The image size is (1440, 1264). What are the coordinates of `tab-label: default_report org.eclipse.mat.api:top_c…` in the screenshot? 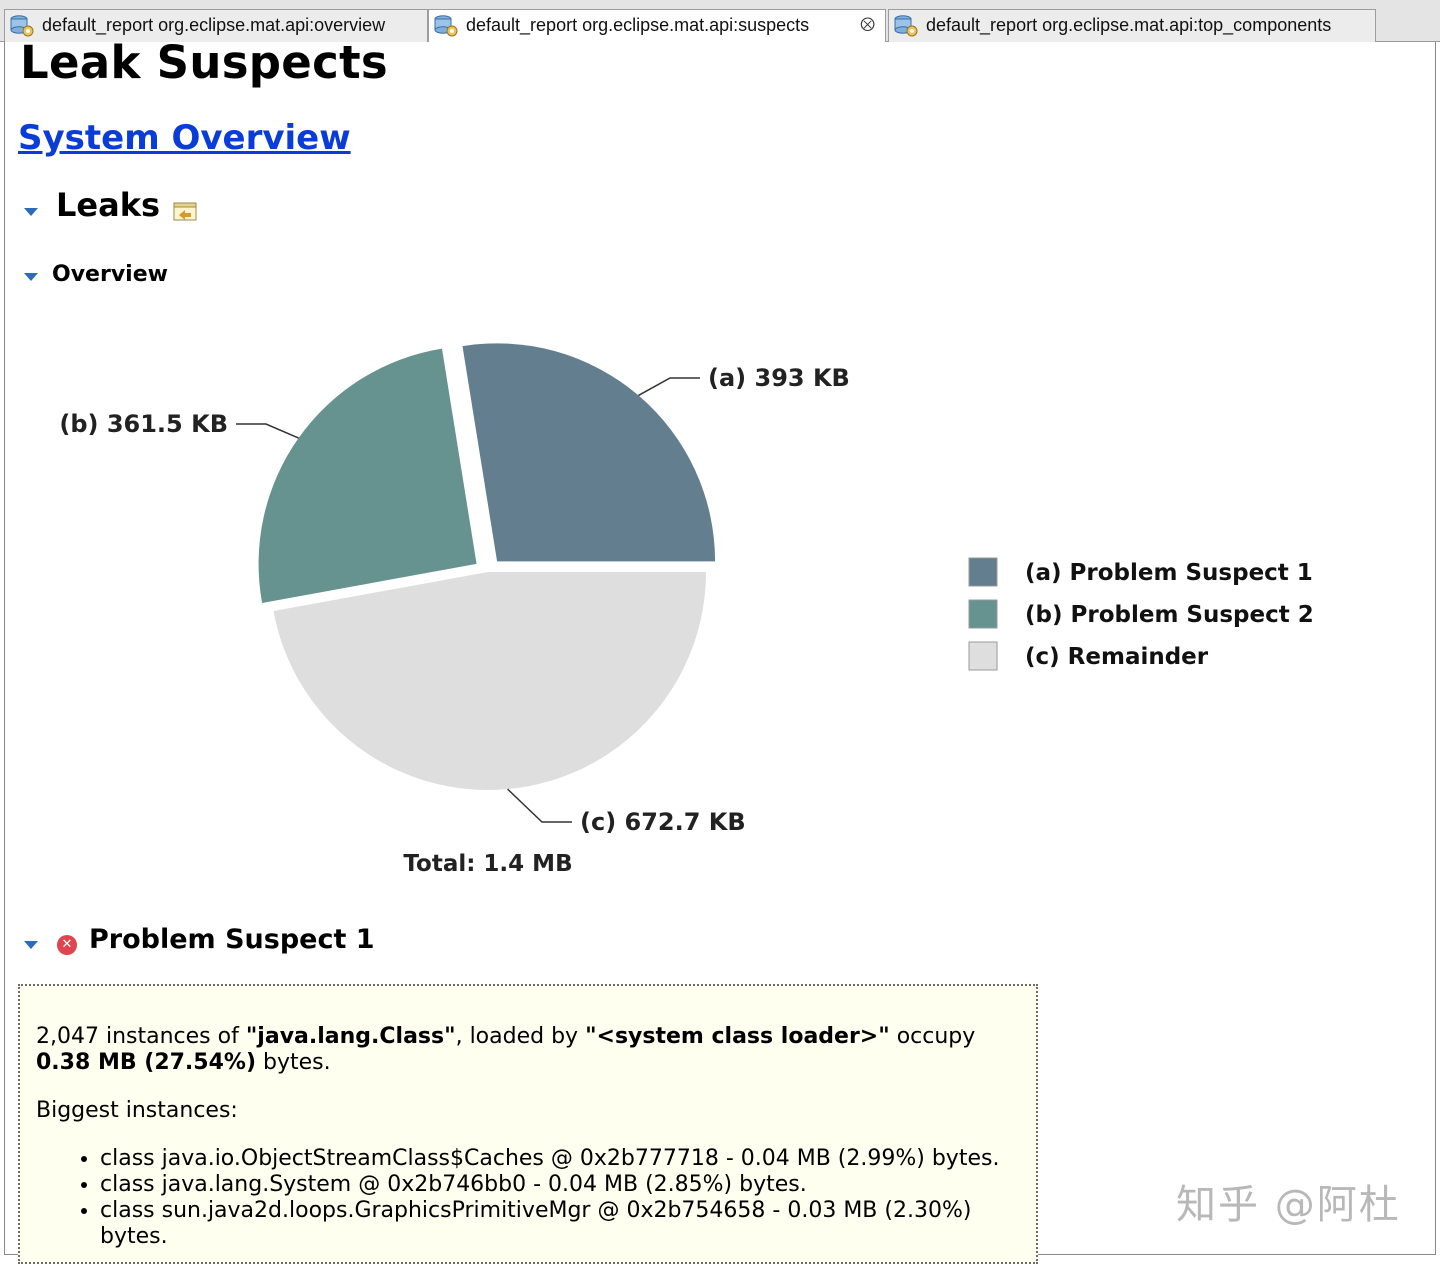 It's located at (1129, 25).